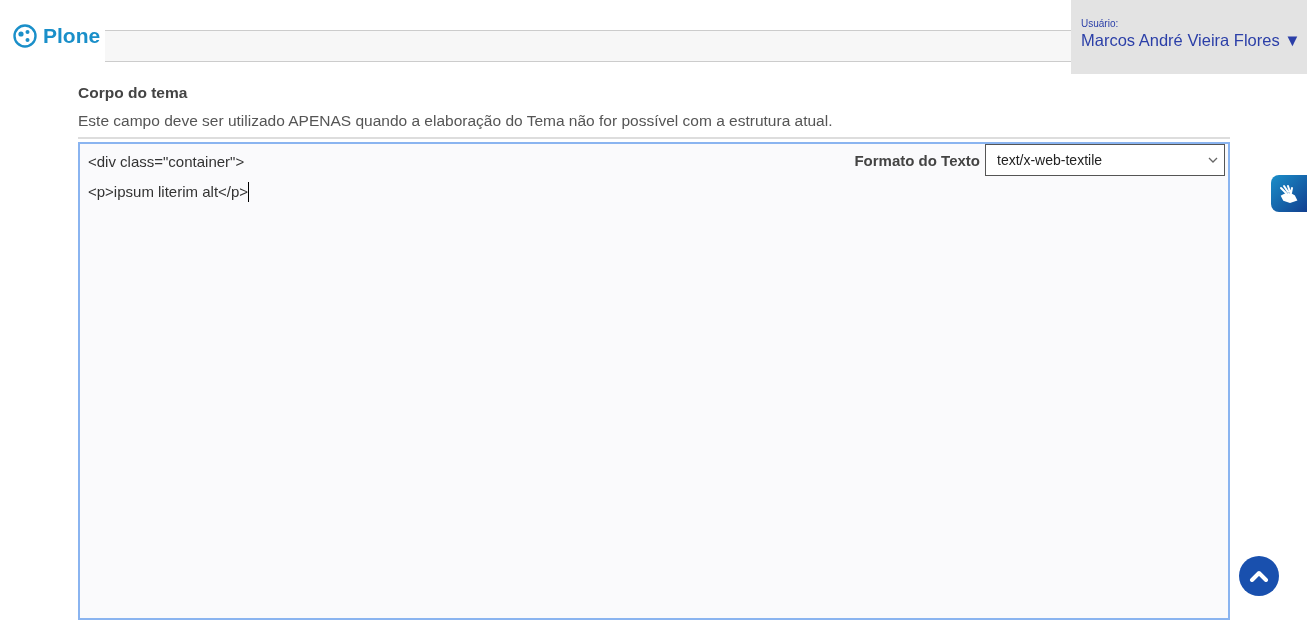 The image size is (1307, 623). I want to click on plone-logo: Plone, so click(52, 24).